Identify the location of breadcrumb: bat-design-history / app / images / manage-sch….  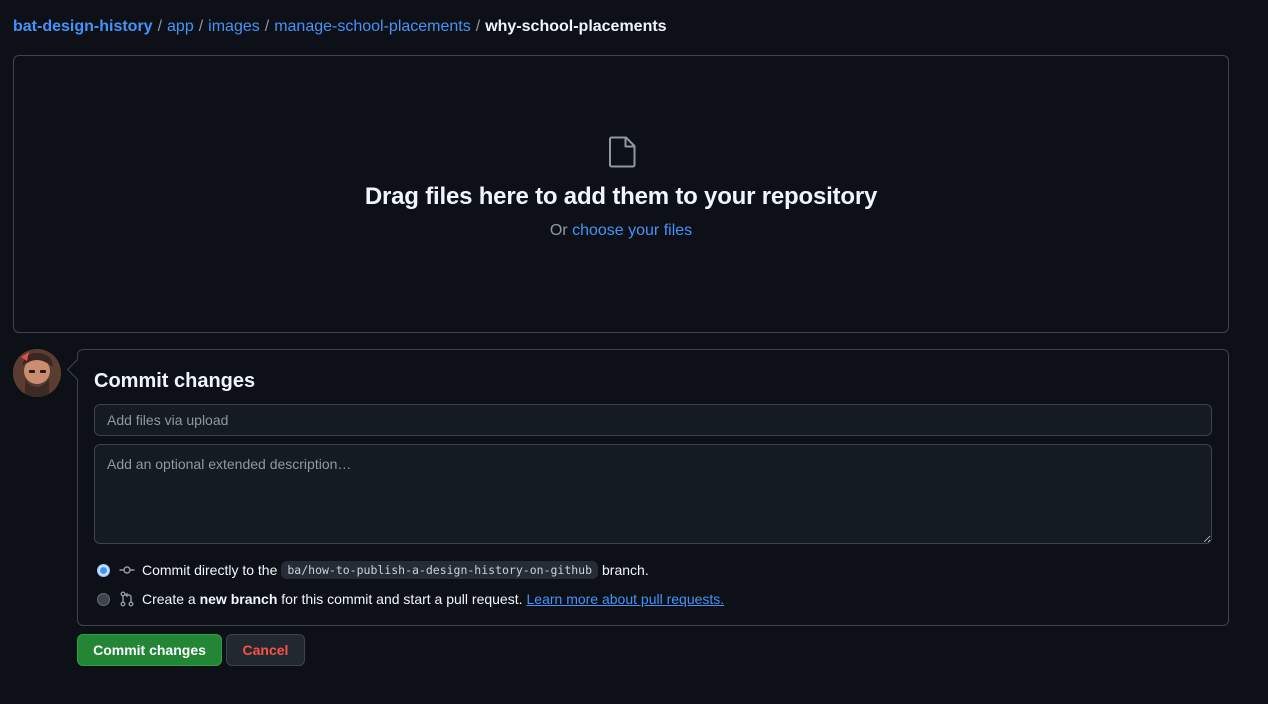
(340, 27).